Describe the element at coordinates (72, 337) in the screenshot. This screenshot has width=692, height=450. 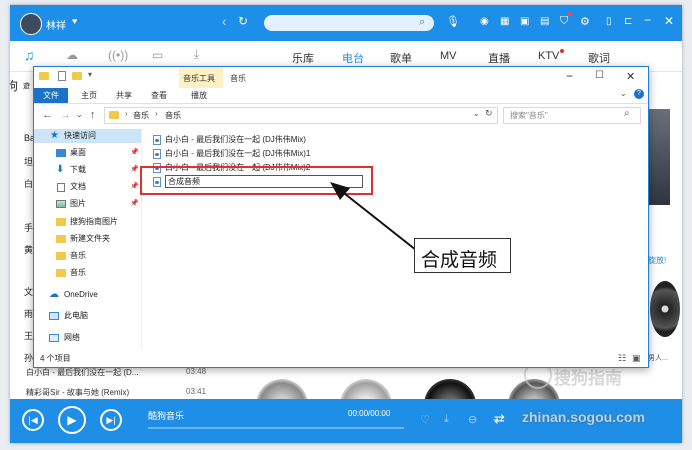
I see `nav-item-label: 网络` at that location.